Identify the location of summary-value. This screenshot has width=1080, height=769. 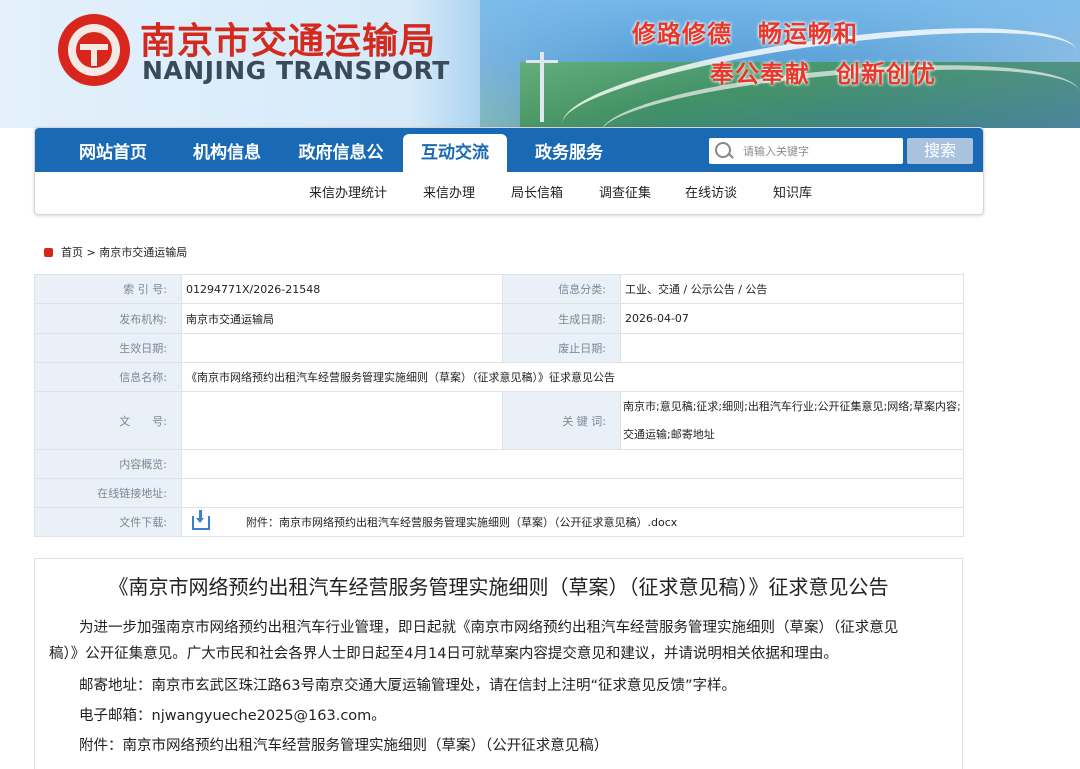
(572, 464).